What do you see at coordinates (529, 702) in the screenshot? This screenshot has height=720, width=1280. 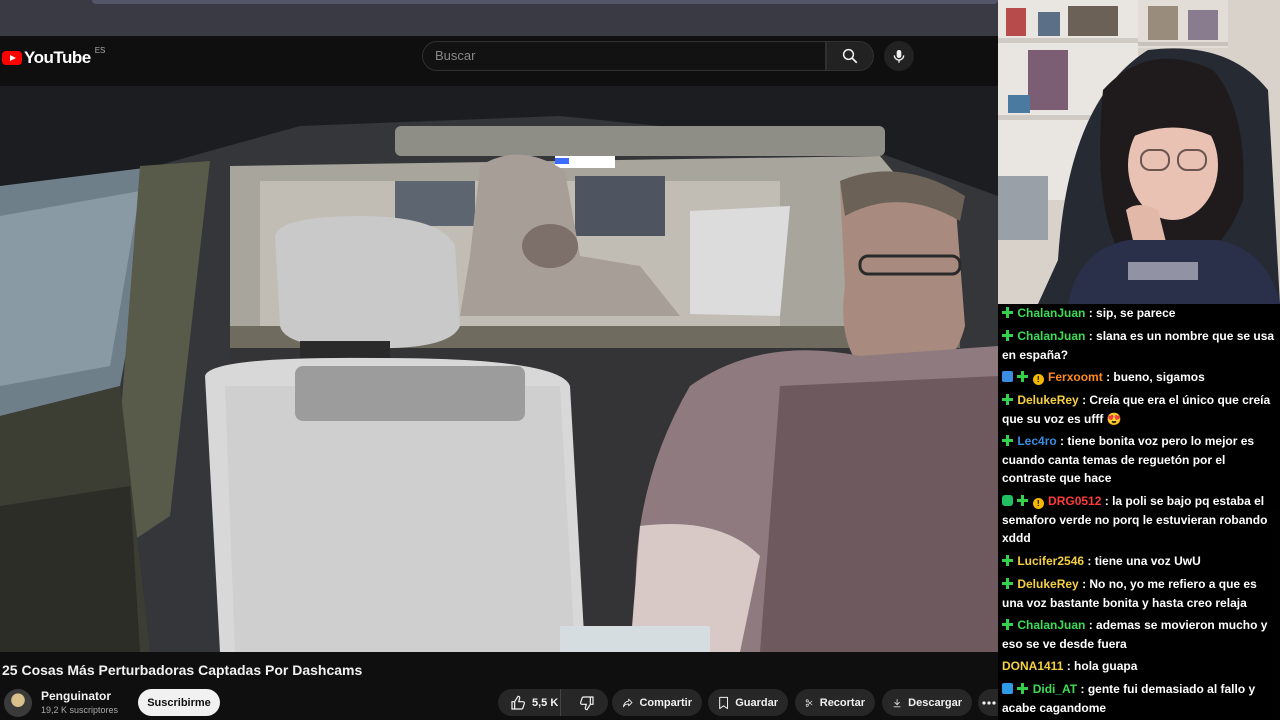 I see `like-button: 5,5 K` at bounding box center [529, 702].